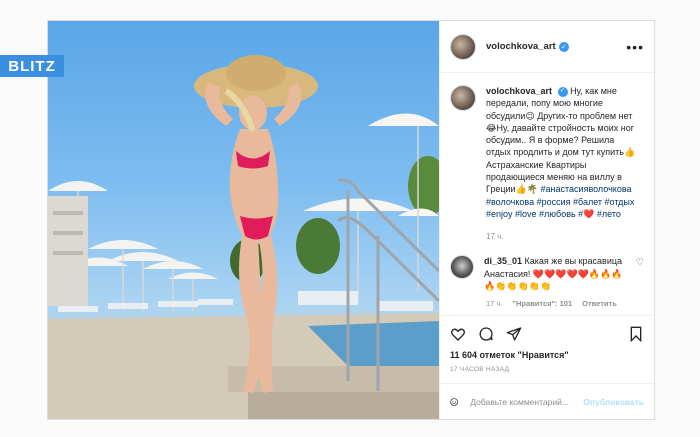 Image resolution: width=700 pixels, height=437 pixels. I want to click on share-icon, so click(514, 334).